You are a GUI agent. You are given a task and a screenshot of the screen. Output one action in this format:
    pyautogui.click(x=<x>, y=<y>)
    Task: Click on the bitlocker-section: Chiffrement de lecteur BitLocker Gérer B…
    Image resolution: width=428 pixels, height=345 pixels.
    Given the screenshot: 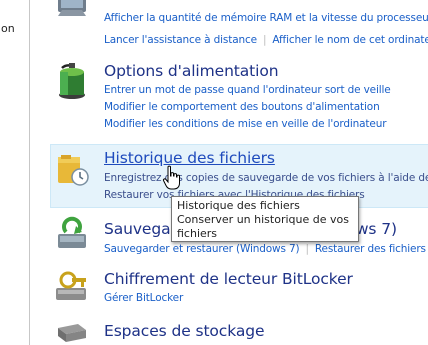 What is the action you would take?
    pyautogui.click(x=239, y=288)
    